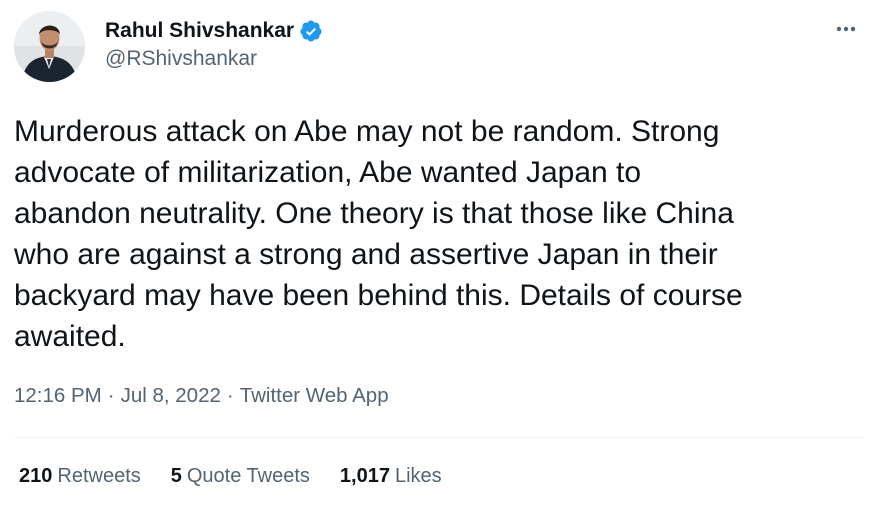  What do you see at coordinates (171, 396) in the screenshot?
I see `tweet-date: Jul 8, 2022` at bounding box center [171, 396].